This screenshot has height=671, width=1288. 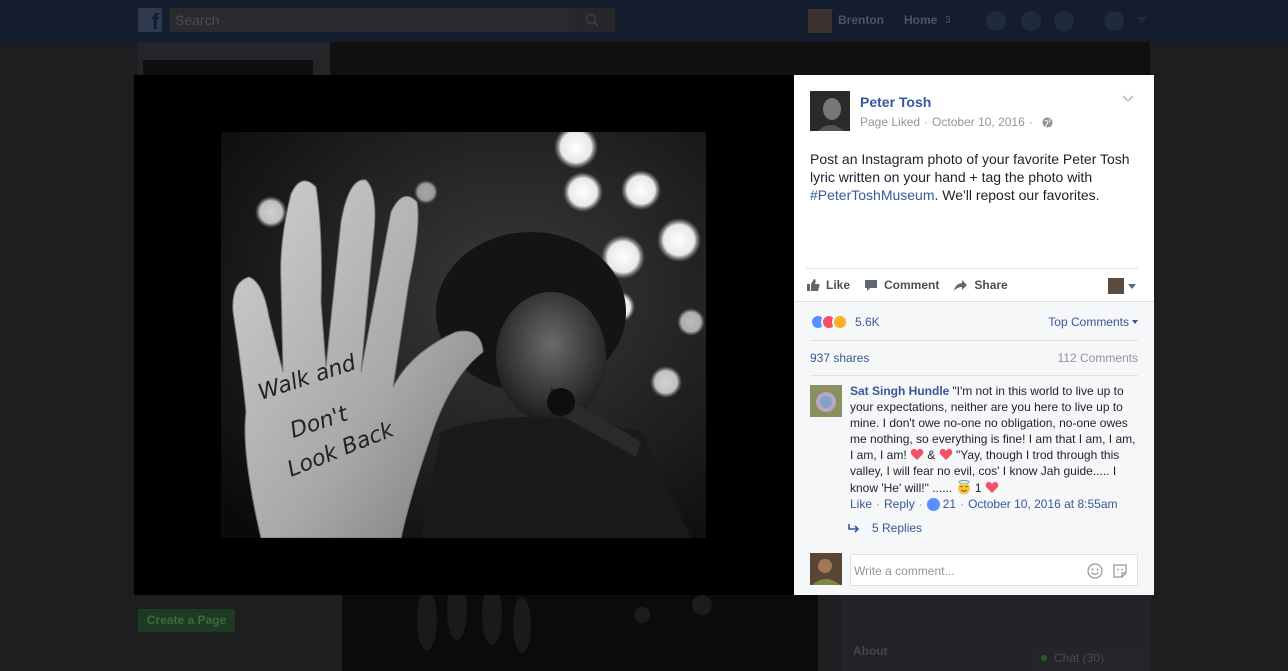 What do you see at coordinates (978, 488) in the screenshot?
I see `comment-text-part-3: 1` at bounding box center [978, 488].